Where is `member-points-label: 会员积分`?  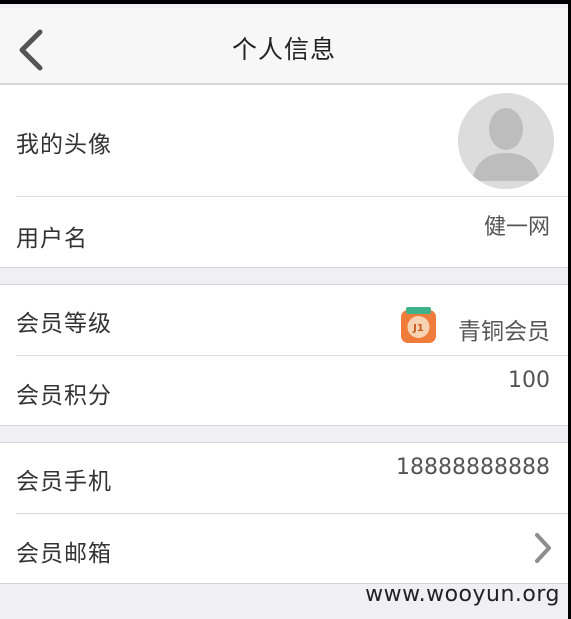
member-points-label: 会员积分 is located at coordinates (64, 396).